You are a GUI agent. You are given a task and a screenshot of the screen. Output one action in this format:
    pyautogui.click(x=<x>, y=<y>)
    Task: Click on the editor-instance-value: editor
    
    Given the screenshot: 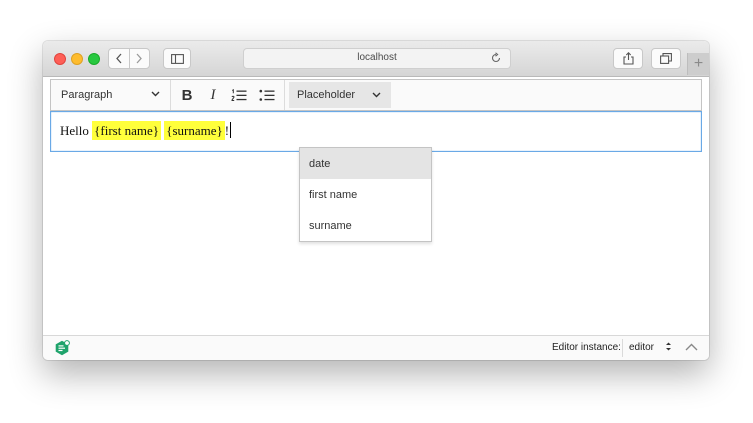 What is the action you would take?
    pyautogui.click(x=642, y=347)
    